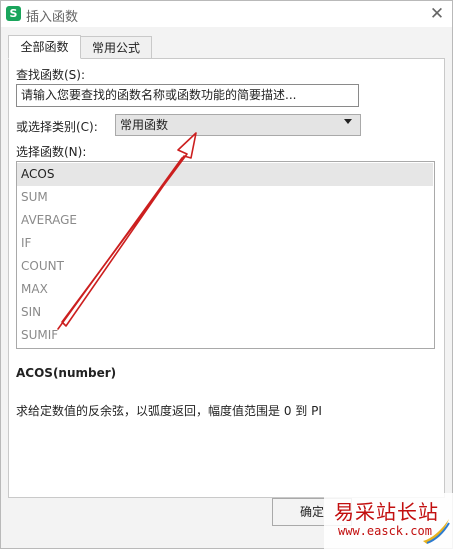 The image size is (453, 549). I want to click on tab-all-functions: 全部函数, so click(44, 47).